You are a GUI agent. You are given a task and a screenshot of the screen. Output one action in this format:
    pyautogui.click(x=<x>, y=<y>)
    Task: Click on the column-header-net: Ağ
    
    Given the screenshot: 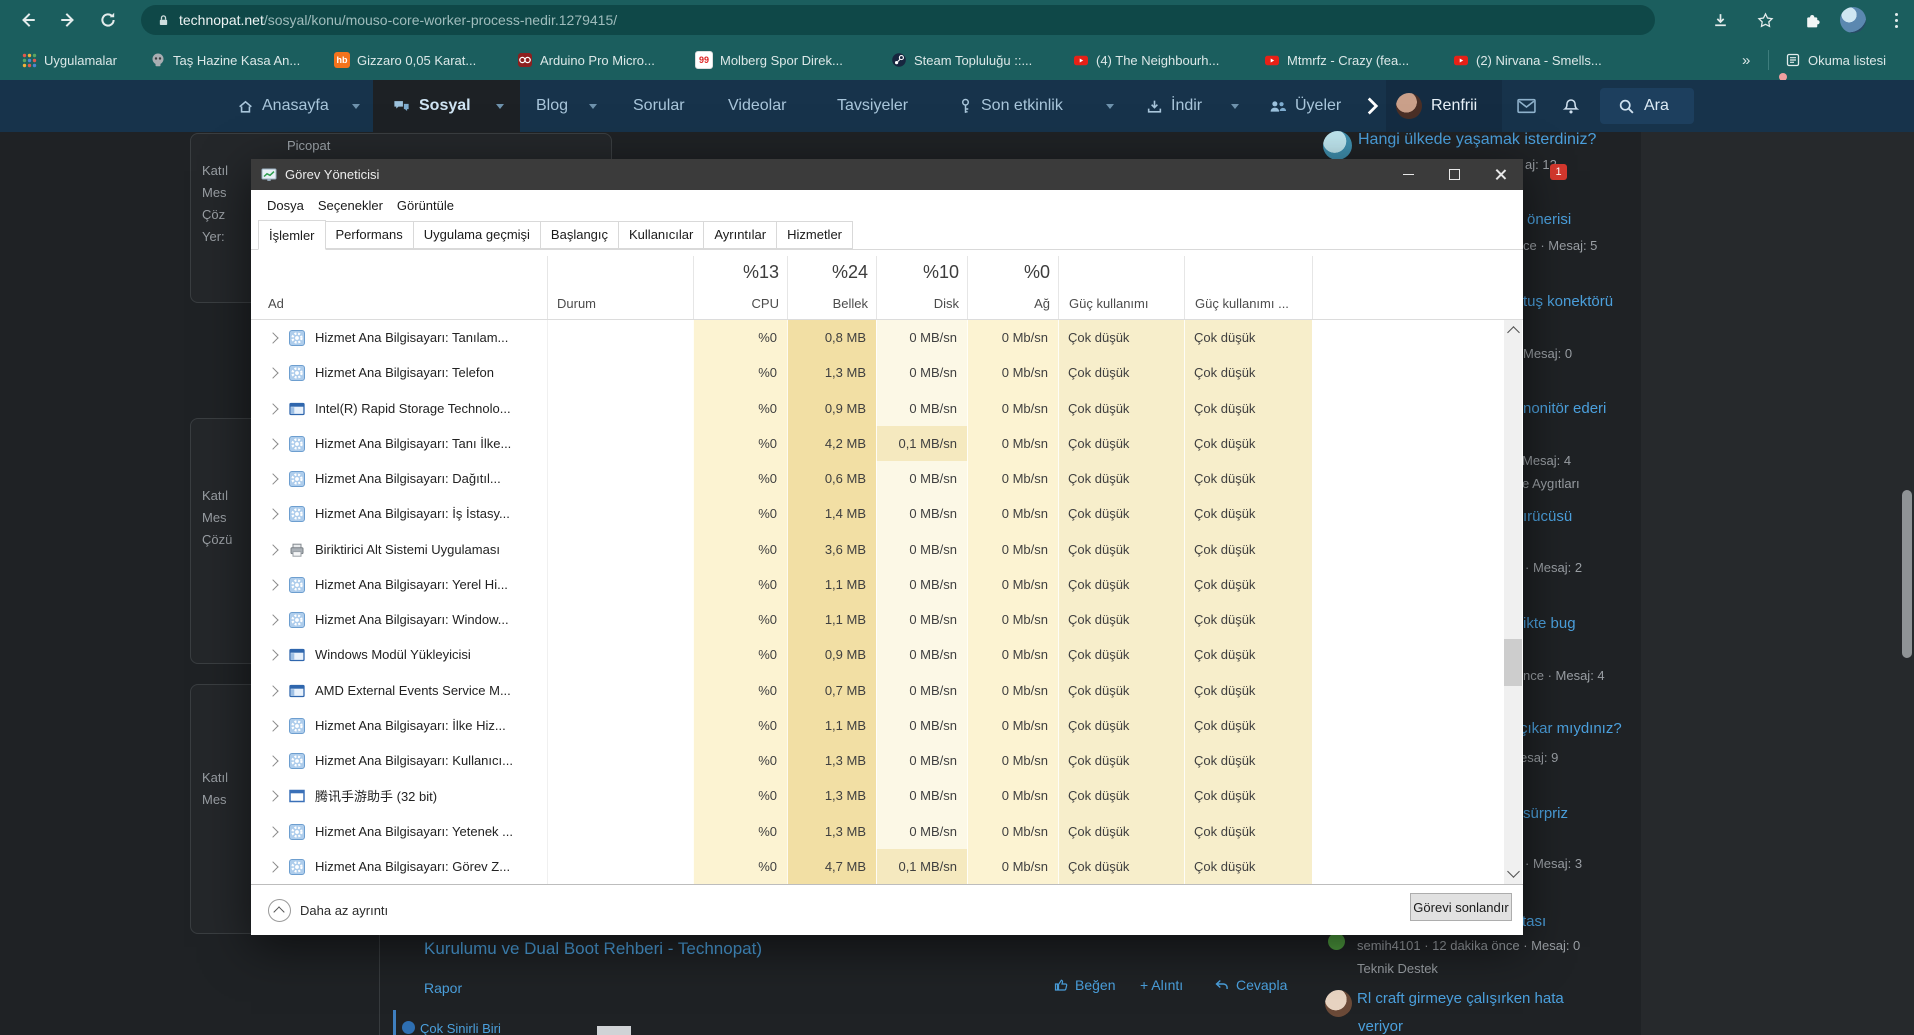 What is the action you would take?
    pyautogui.click(x=1008, y=303)
    